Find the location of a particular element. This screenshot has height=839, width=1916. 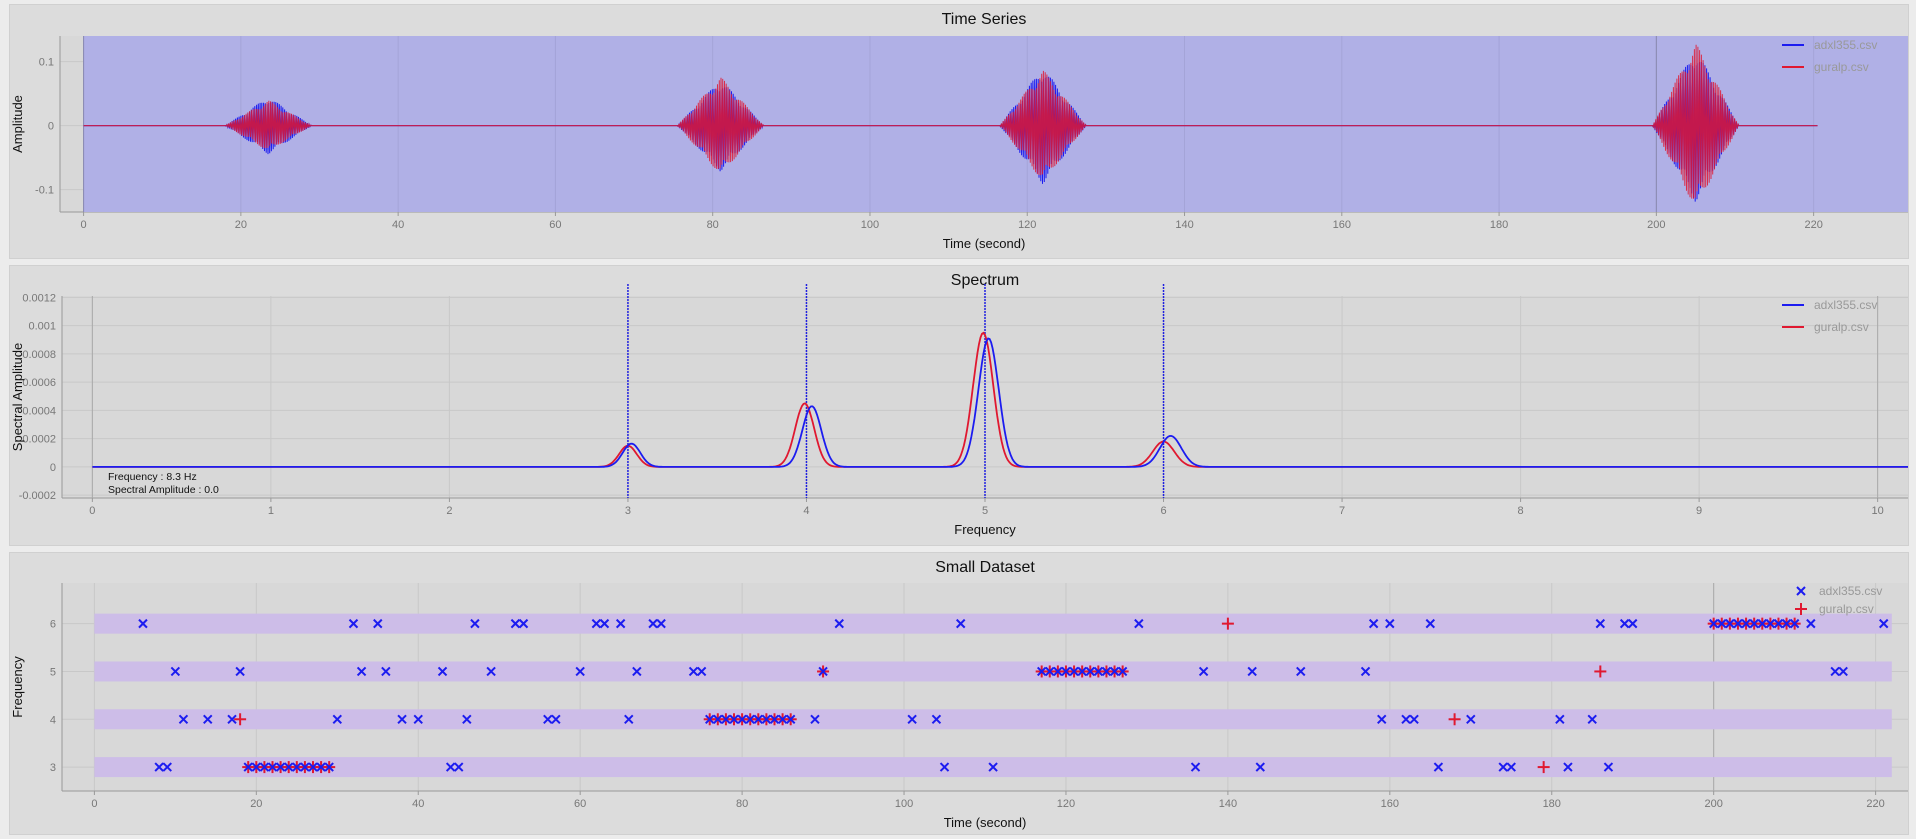

y-tick-label: 0.0002 is located at coordinates (39, 440).